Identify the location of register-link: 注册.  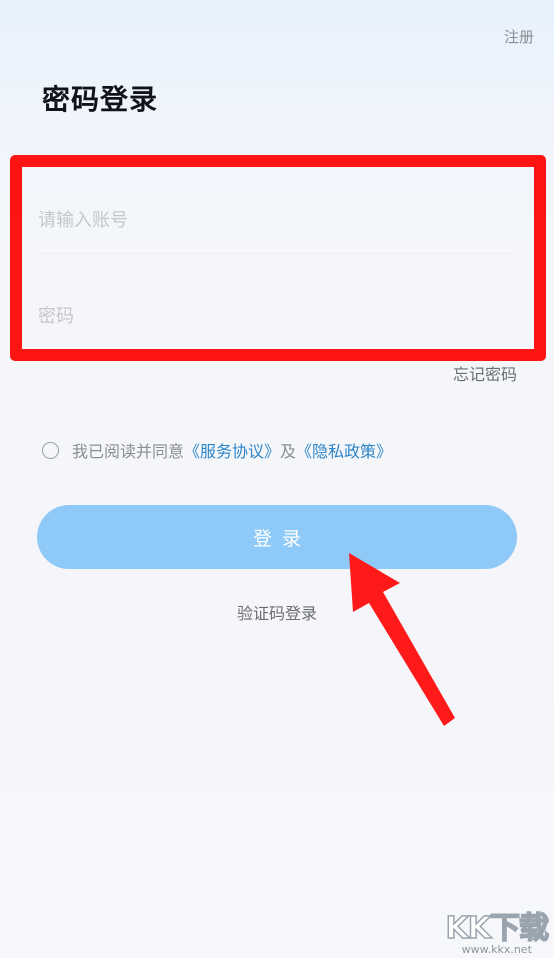
(519, 36).